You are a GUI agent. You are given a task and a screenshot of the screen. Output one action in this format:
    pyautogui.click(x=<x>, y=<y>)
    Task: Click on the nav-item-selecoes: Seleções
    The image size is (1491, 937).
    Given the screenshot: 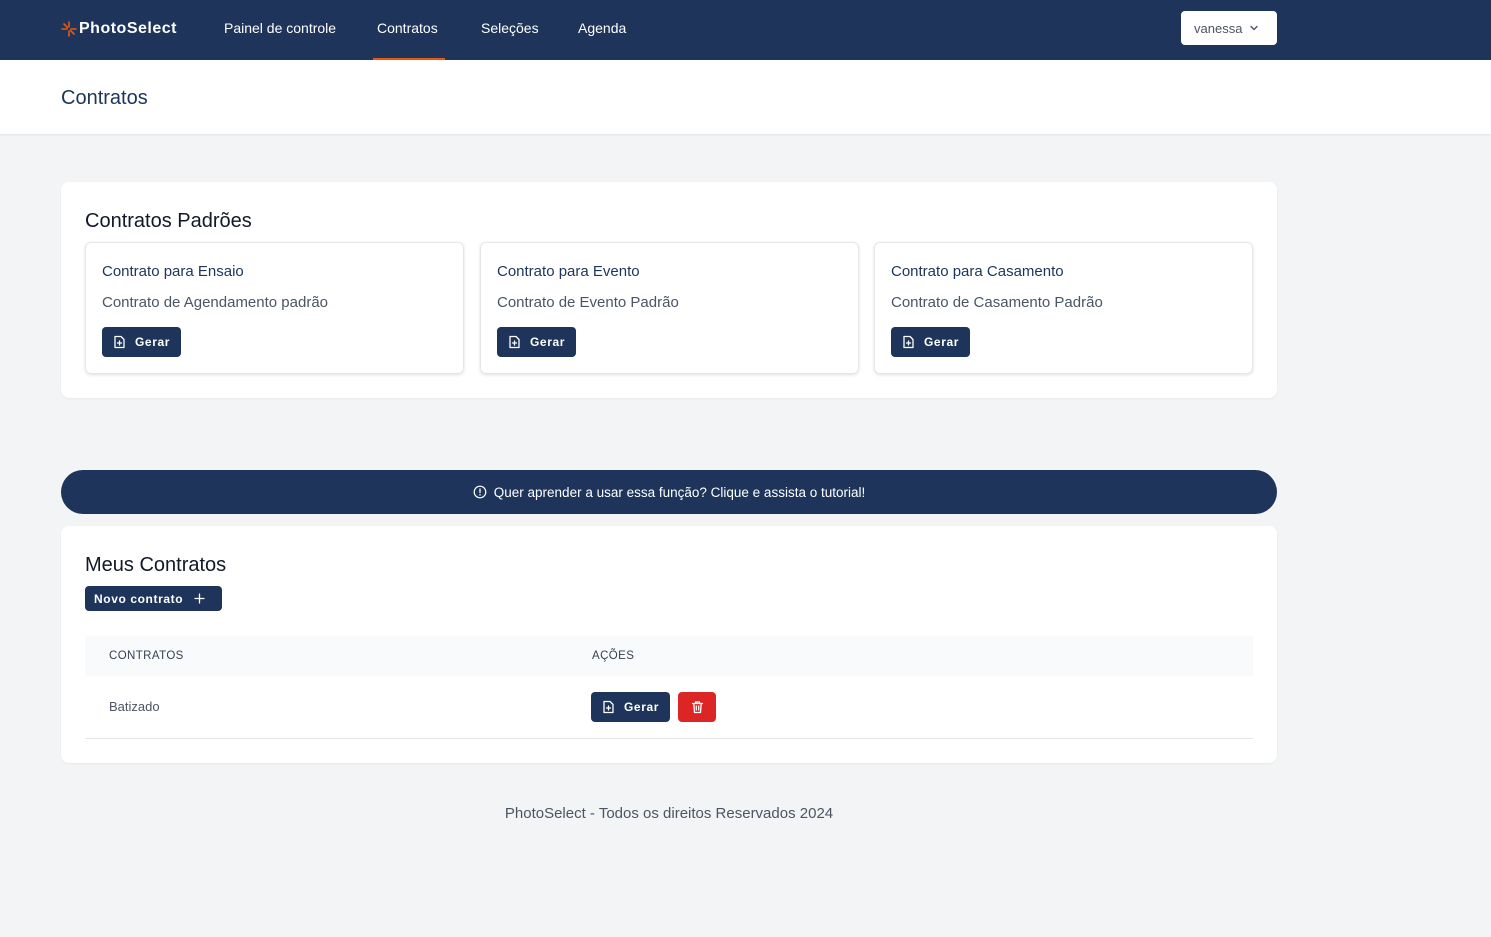 What is the action you would take?
    pyautogui.click(x=510, y=28)
    